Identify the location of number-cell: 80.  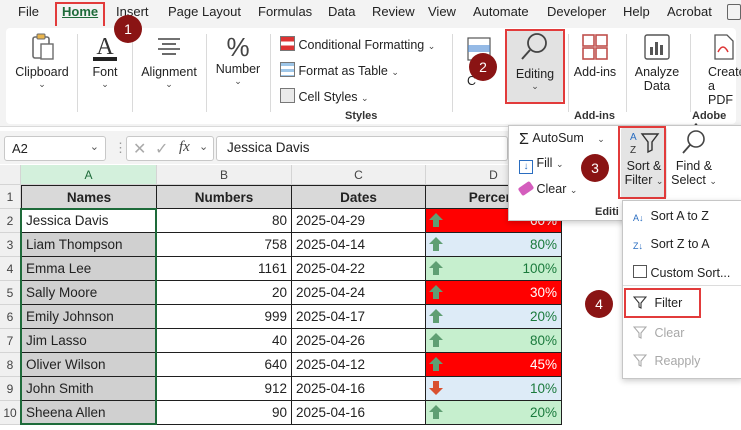
(224, 221).